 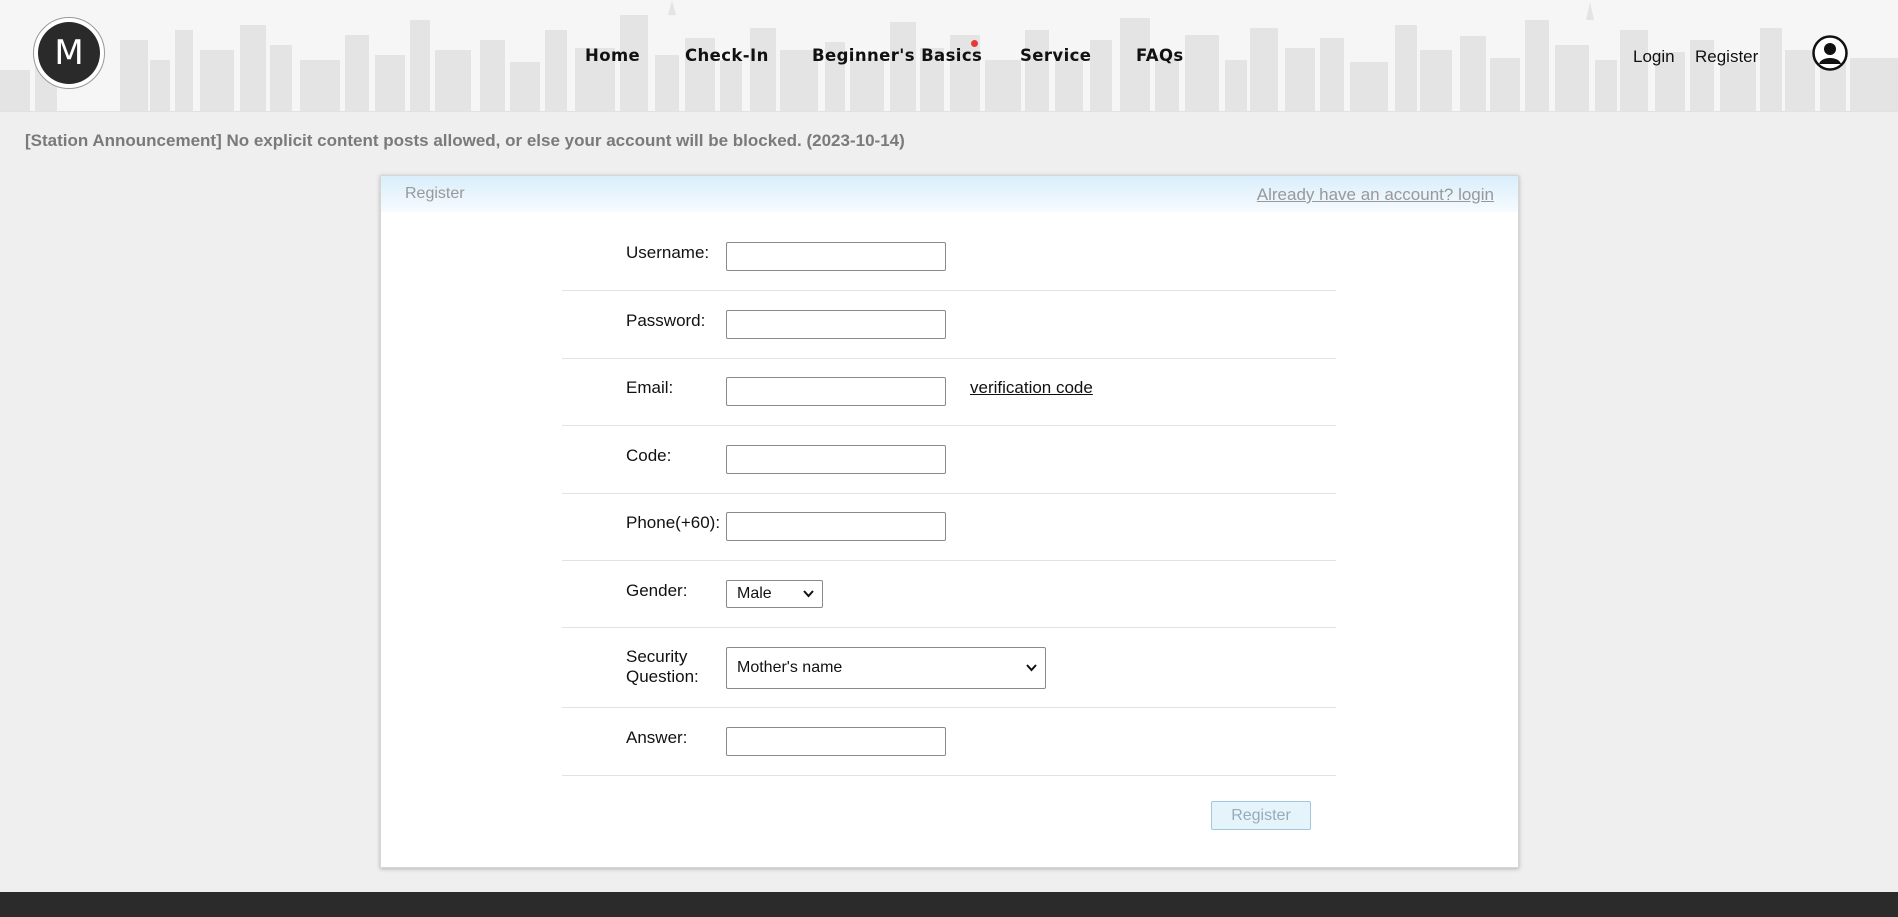 I want to click on email-label: Email:, so click(x=650, y=387).